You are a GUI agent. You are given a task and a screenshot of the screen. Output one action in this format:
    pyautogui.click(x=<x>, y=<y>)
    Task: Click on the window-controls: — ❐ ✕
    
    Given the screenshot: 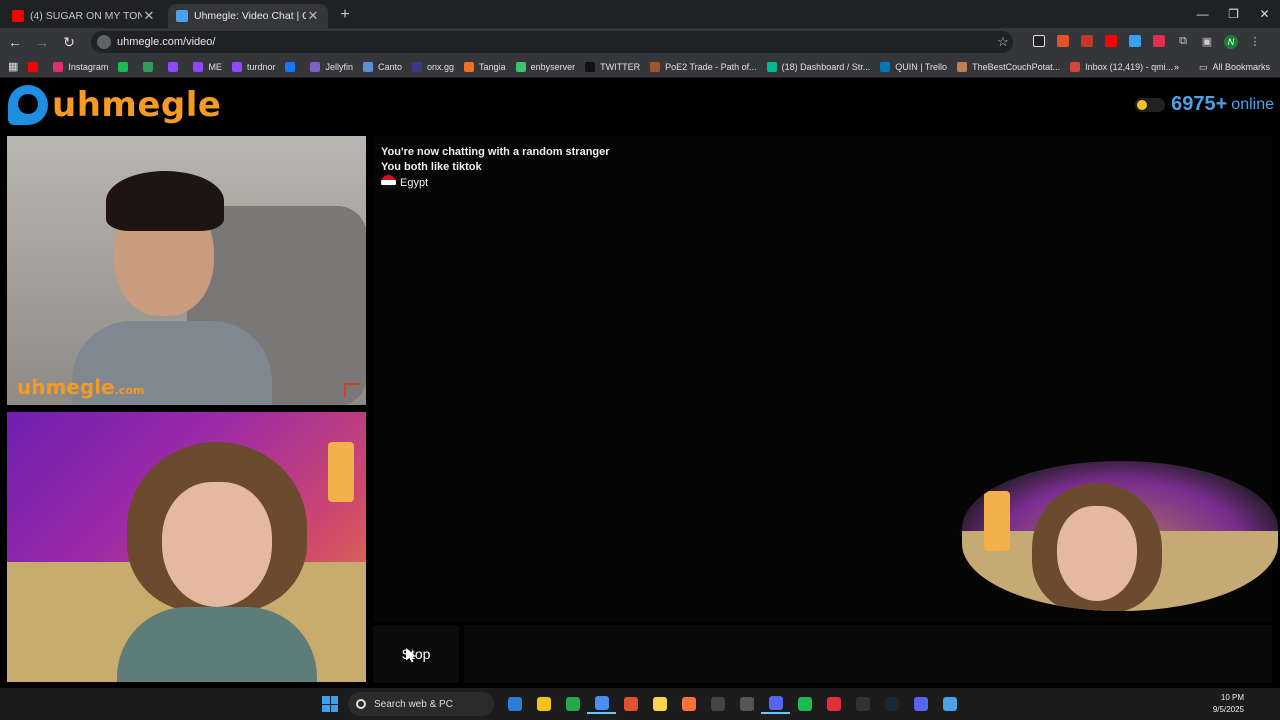 What is the action you would take?
    pyautogui.click(x=1233, y=14)
    